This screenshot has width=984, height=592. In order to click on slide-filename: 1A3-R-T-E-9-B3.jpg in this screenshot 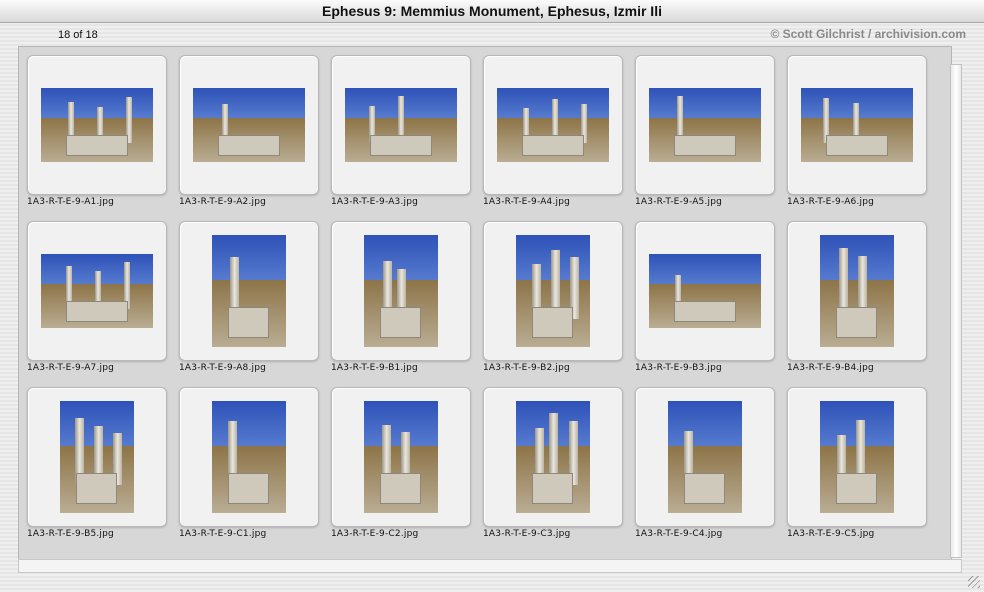, I will do `click(678, 368)`.